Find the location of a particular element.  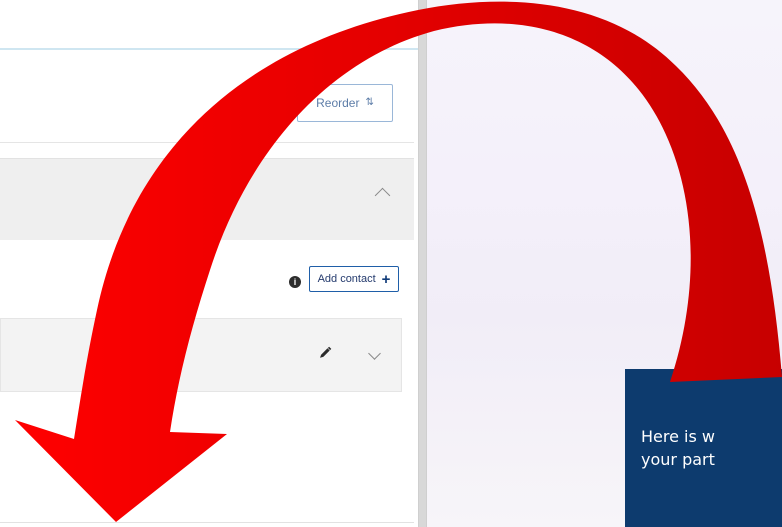

chevron-up-icon is located at coordinates (382, 195).